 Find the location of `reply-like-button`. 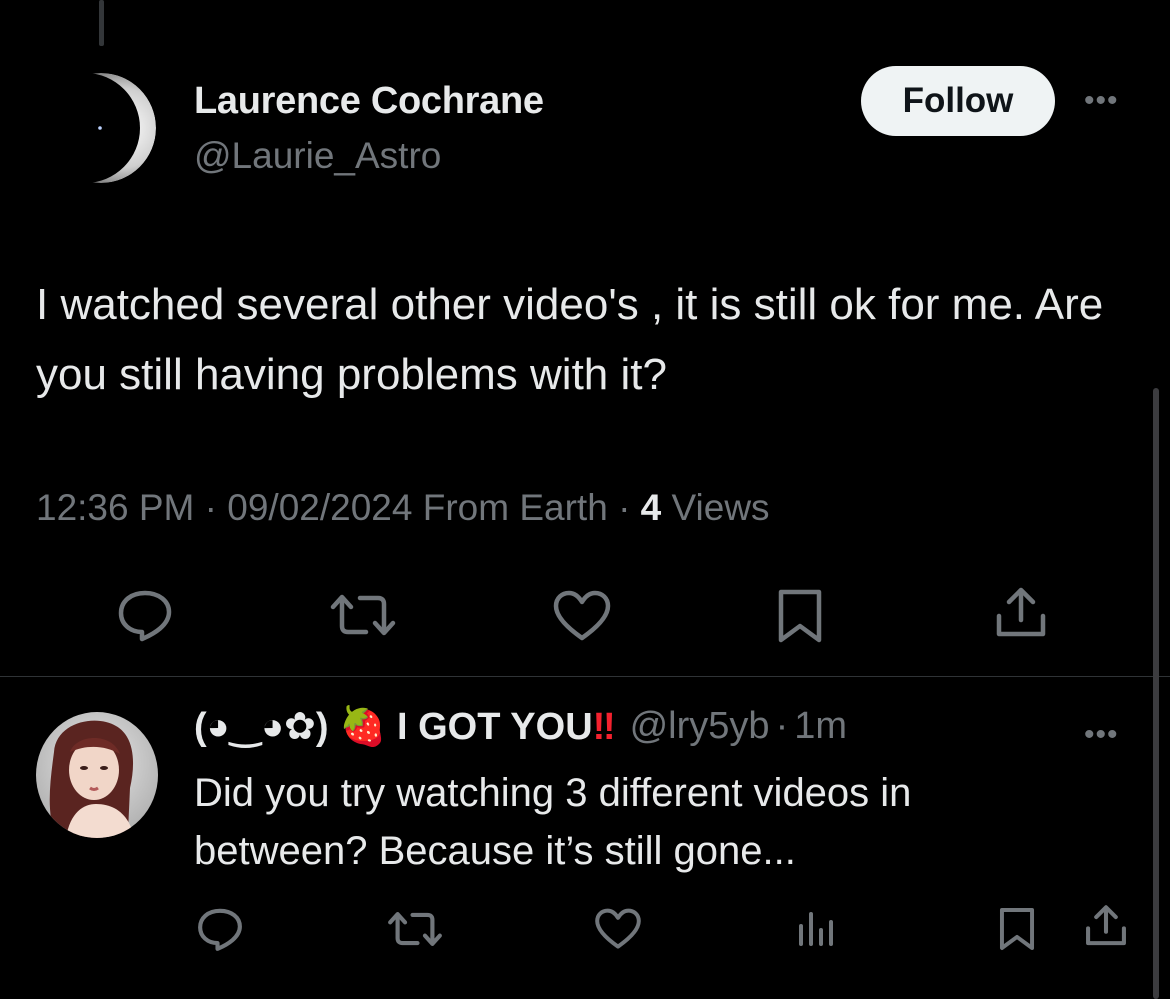

reply-like-button is located at coordinates (618, 929).